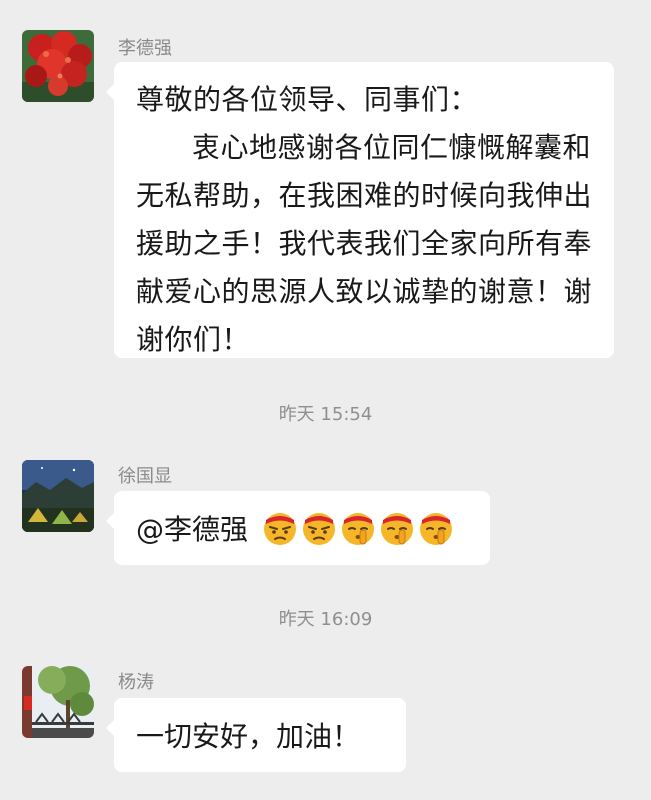 The image size is (651, 800). Describe the element at coordinates (58, 702) in the screenshot. I see `avatar-tree-bridge-icon` at that location.